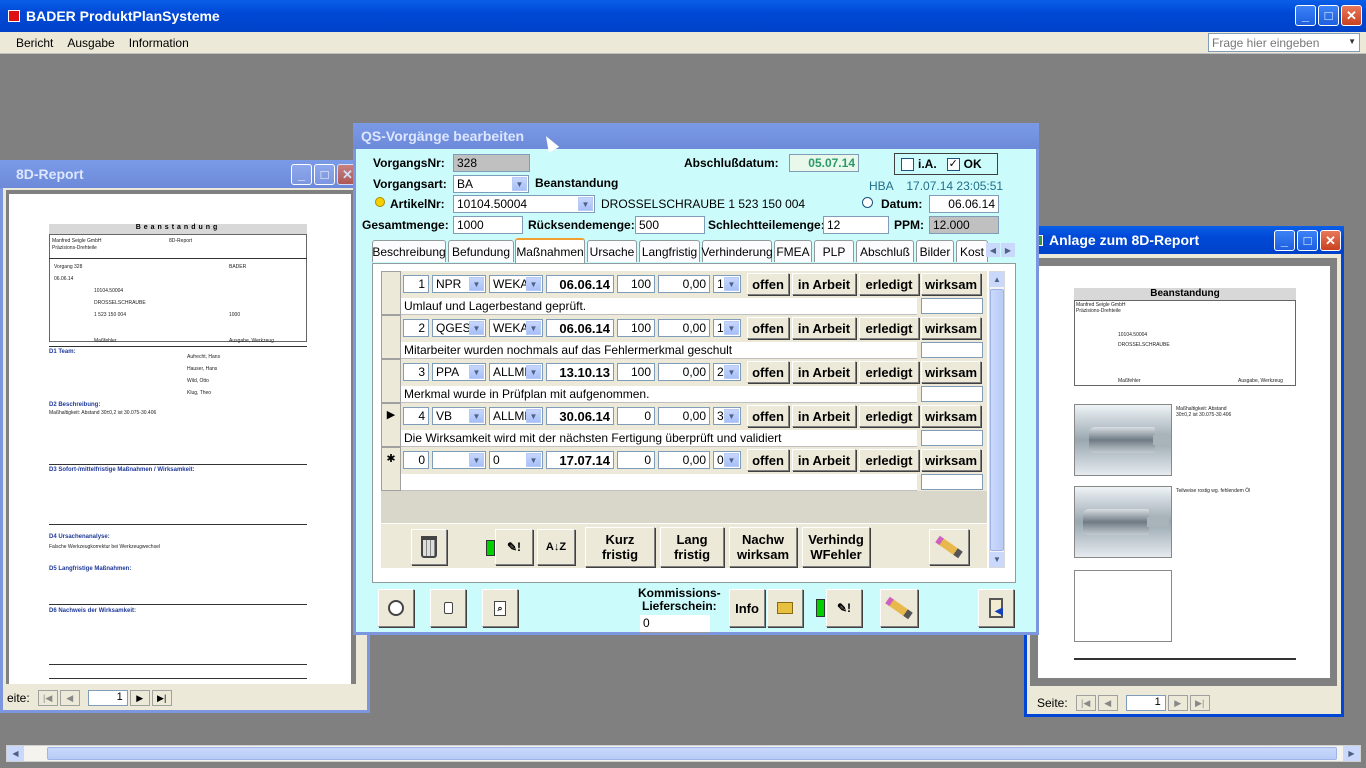 The image size is (1366, 768). I want to click on anlage-close-button: ✕, so click(1330, 240).